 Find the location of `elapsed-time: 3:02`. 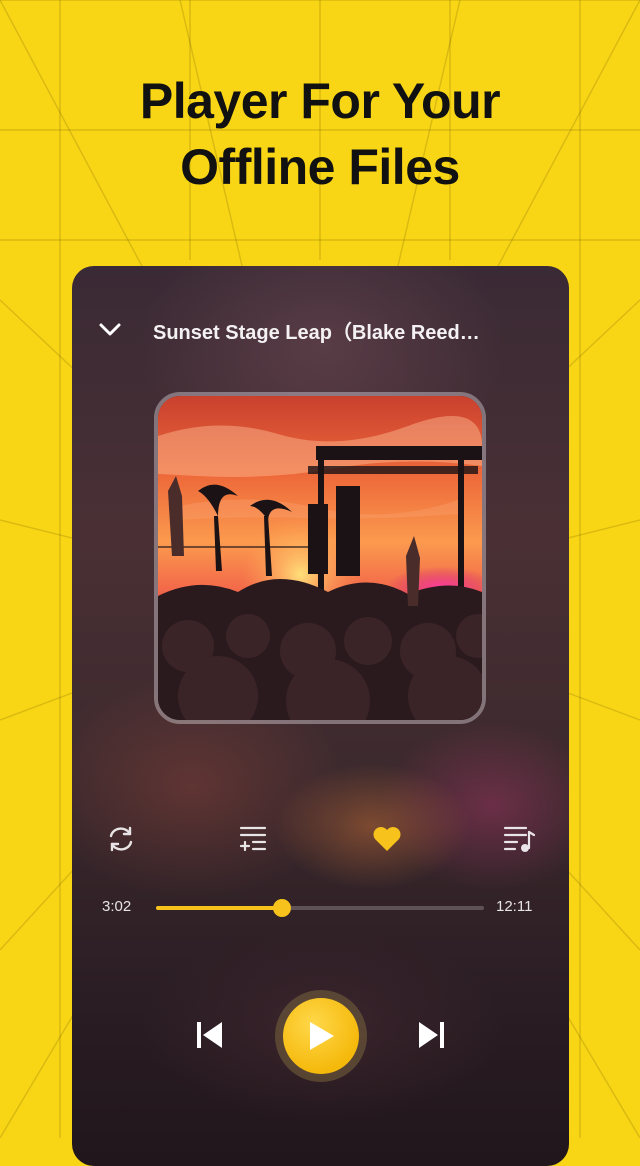

elapsed-time: 3:02 is located at coordinates (117, 906).